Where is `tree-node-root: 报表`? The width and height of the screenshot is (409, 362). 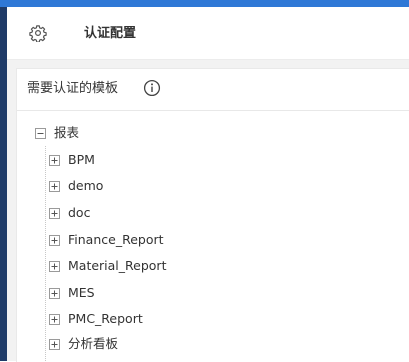 tree-node-root: 报表 is located at coordinates (57, 133).